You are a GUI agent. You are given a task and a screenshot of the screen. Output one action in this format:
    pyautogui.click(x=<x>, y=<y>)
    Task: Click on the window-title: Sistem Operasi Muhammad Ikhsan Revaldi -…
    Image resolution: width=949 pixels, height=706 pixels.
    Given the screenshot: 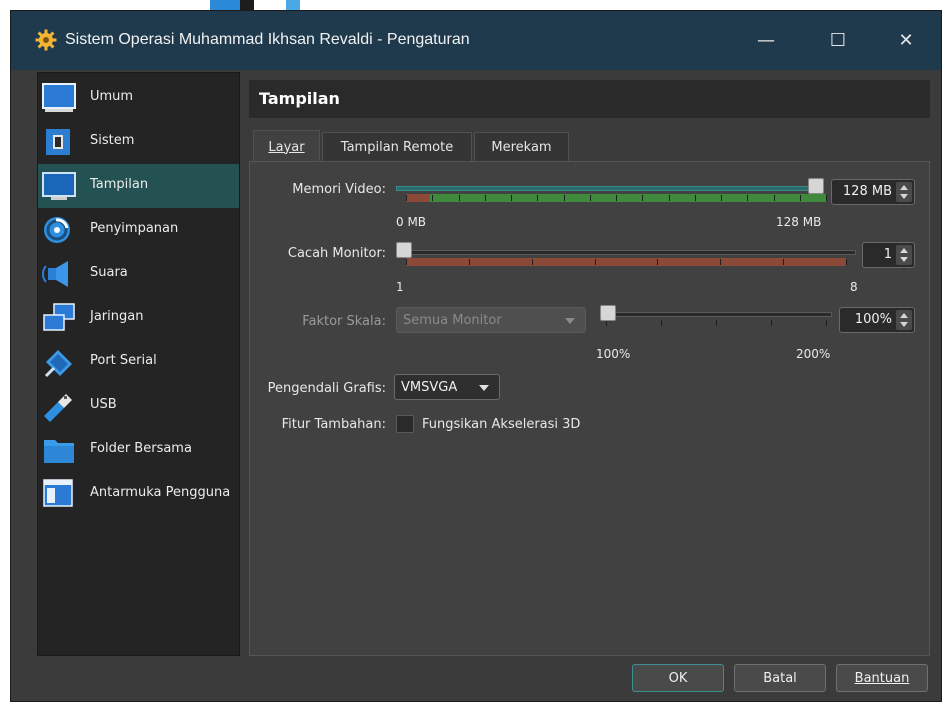 What is the action you would take?
    pyautogui.click(x=267, y=39)
    